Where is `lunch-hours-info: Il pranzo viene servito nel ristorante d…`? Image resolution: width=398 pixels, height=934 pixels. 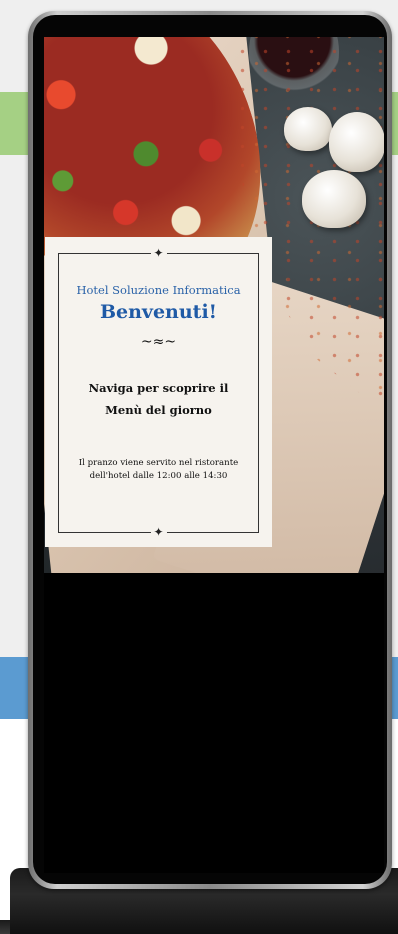 lunch-hours-info: Il pranzo viene servito nel ristorante d… is located at coordinates (158, 470).